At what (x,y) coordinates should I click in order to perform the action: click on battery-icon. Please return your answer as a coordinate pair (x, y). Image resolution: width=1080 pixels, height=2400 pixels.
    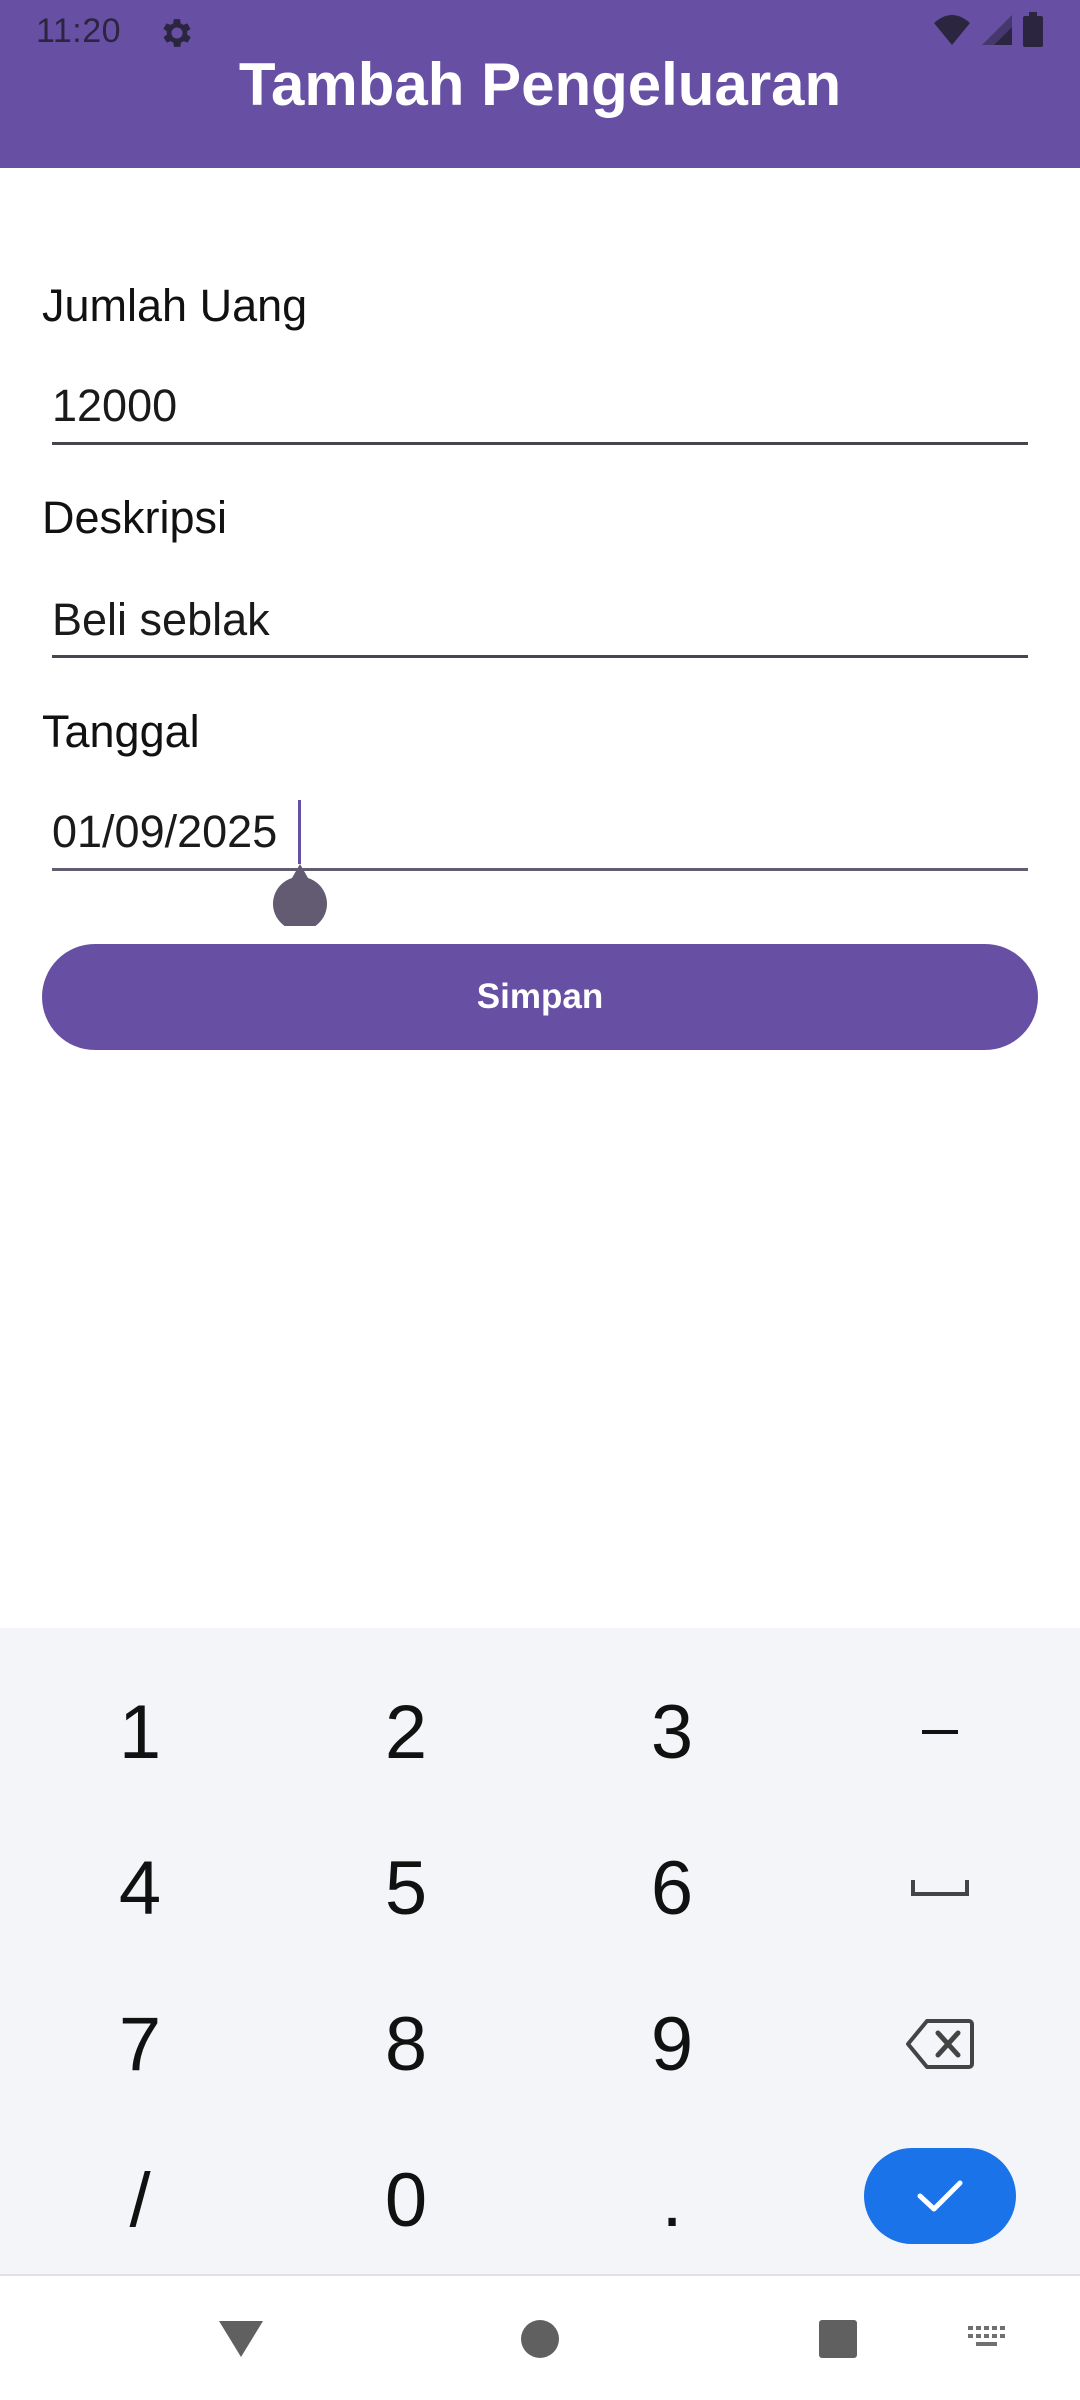
    Looking at the image, I should click on (1033, 32).